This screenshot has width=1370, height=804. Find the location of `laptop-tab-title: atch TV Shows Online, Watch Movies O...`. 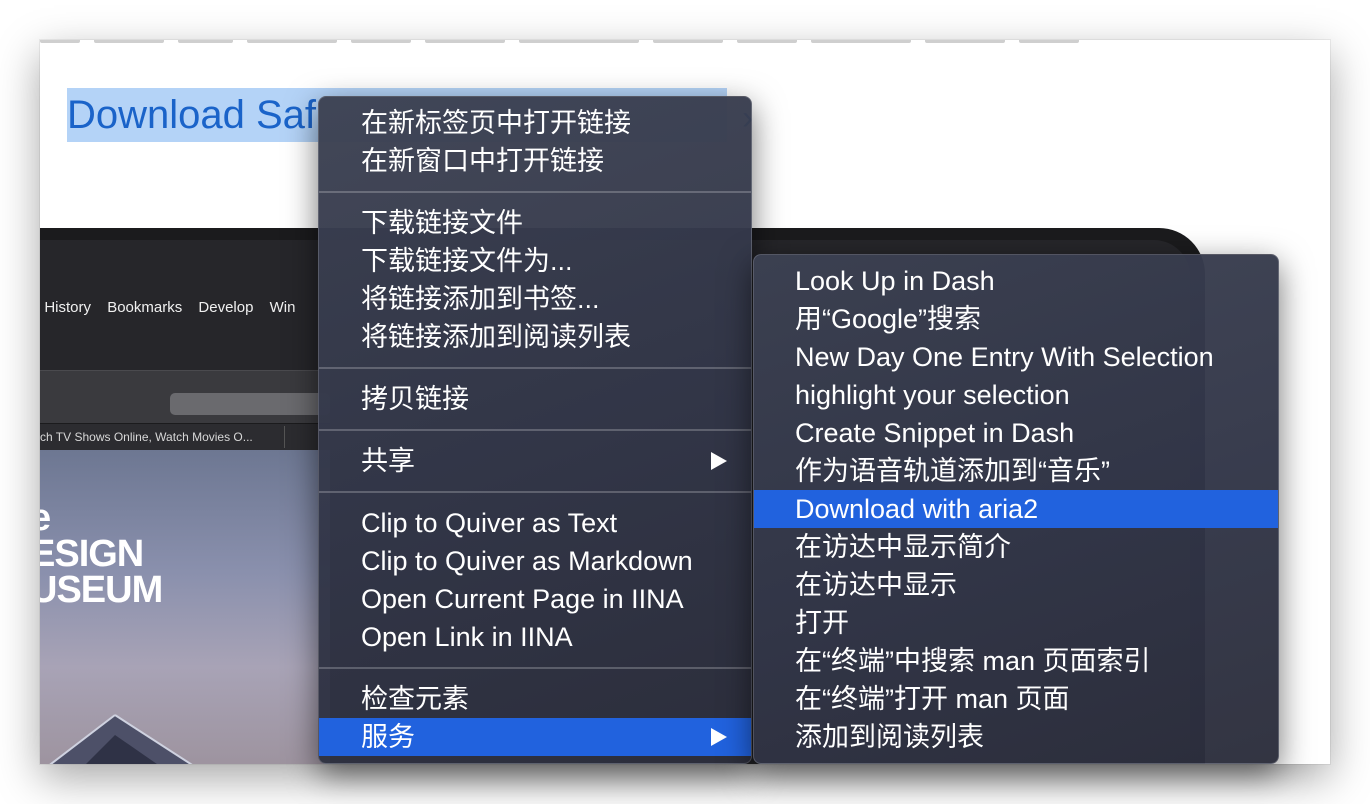

laptop-tab-title: atch TV Shows Online, Watch Movies O... is located at coordinates (146, 437).